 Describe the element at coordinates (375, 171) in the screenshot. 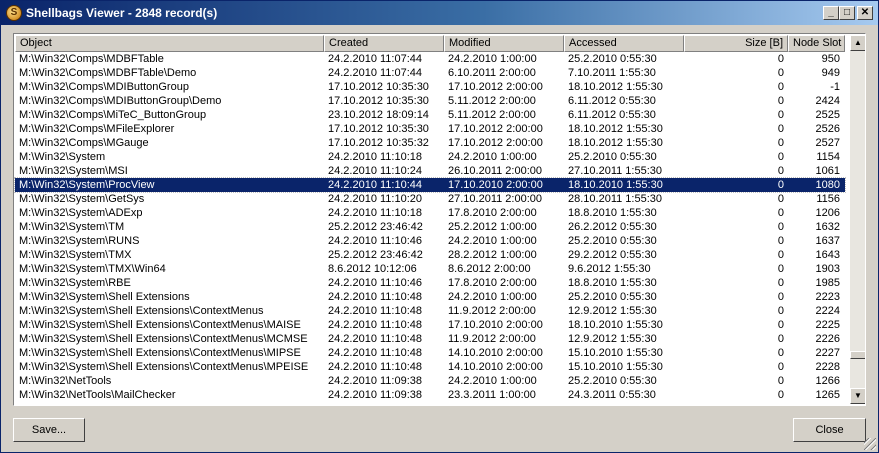

I see `cell-created: 24.2.2010 11:10:24` at that location.